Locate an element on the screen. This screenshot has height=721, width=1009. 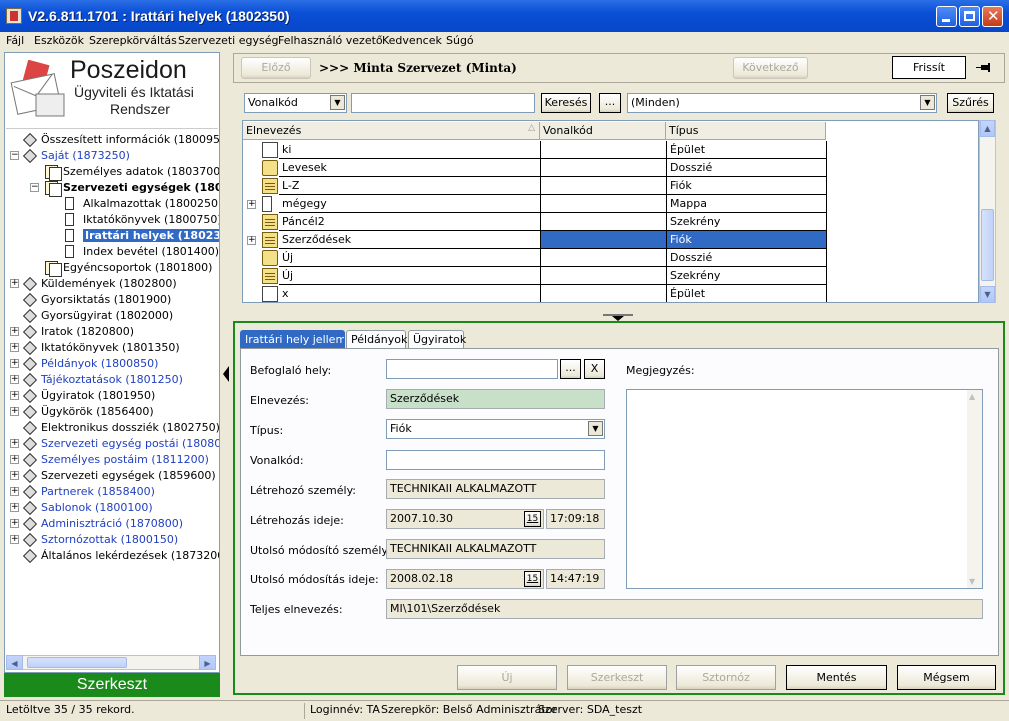
grid-row: L-Z Fiók is located at coordinates (535, 186).